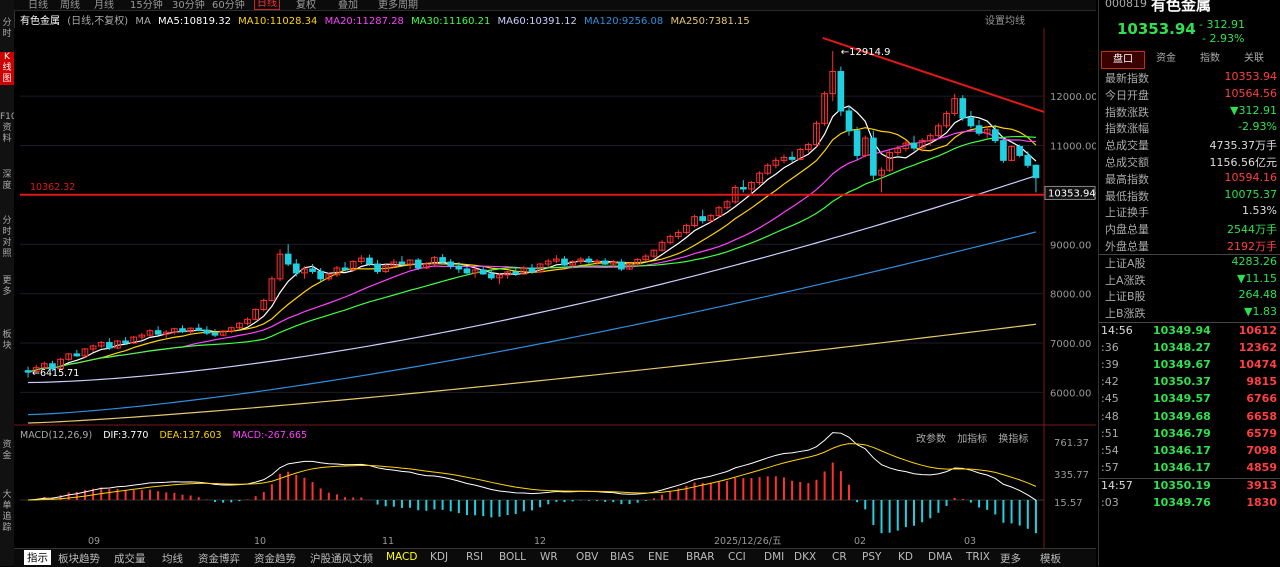 The width and height of the screenshot is (1280, 567). Describe the element at coordinates (1252, 230) in the screenshot. I see `stat-value: 2544万手` at that location.